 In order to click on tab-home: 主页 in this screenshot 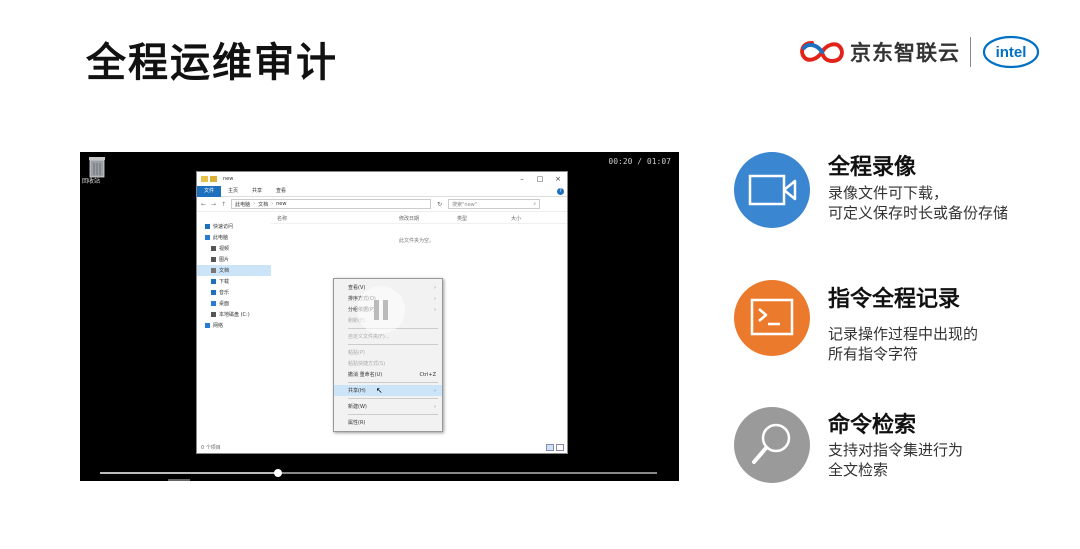, I will do `click(233, 191)`.